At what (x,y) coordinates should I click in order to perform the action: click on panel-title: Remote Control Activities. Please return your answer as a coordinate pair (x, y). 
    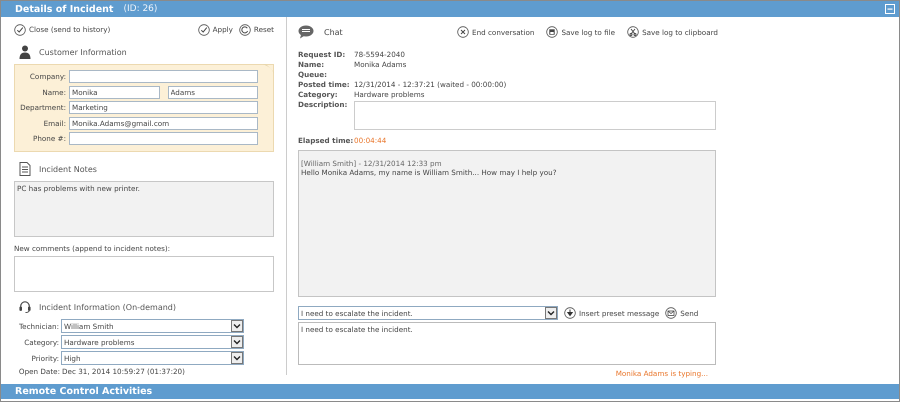
    Looking at the image, I should click on (83, 391).